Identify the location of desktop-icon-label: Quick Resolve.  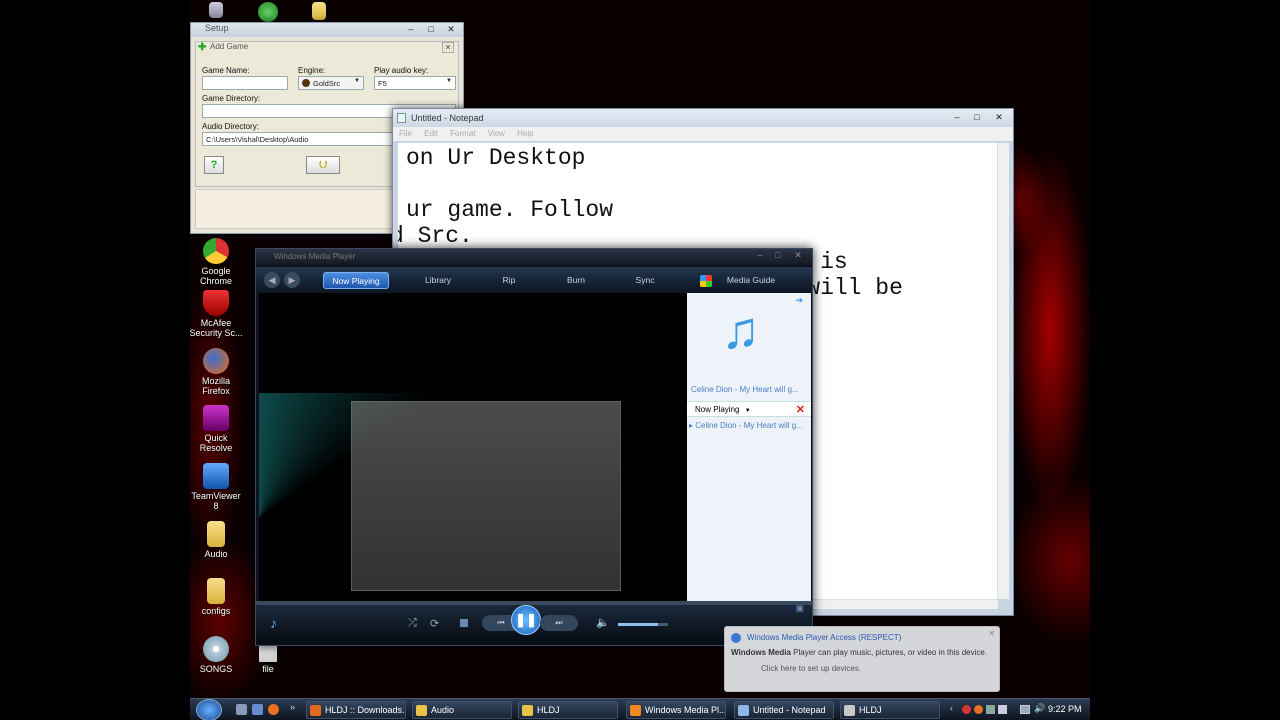
(216, 443).